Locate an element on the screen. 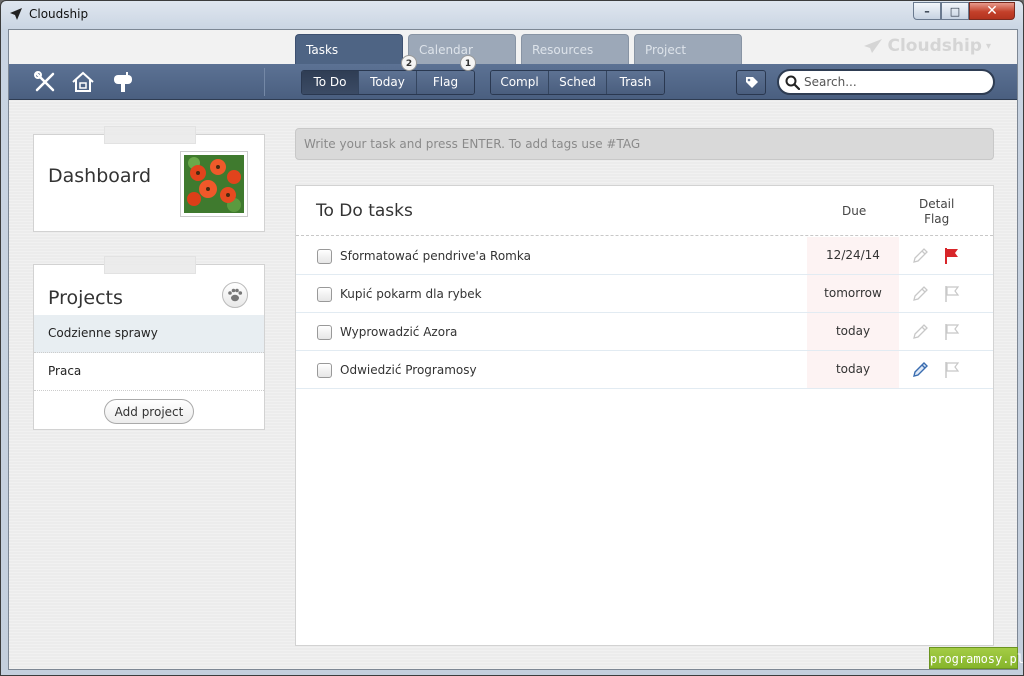  tags-button is located at coordinates (751, 82).